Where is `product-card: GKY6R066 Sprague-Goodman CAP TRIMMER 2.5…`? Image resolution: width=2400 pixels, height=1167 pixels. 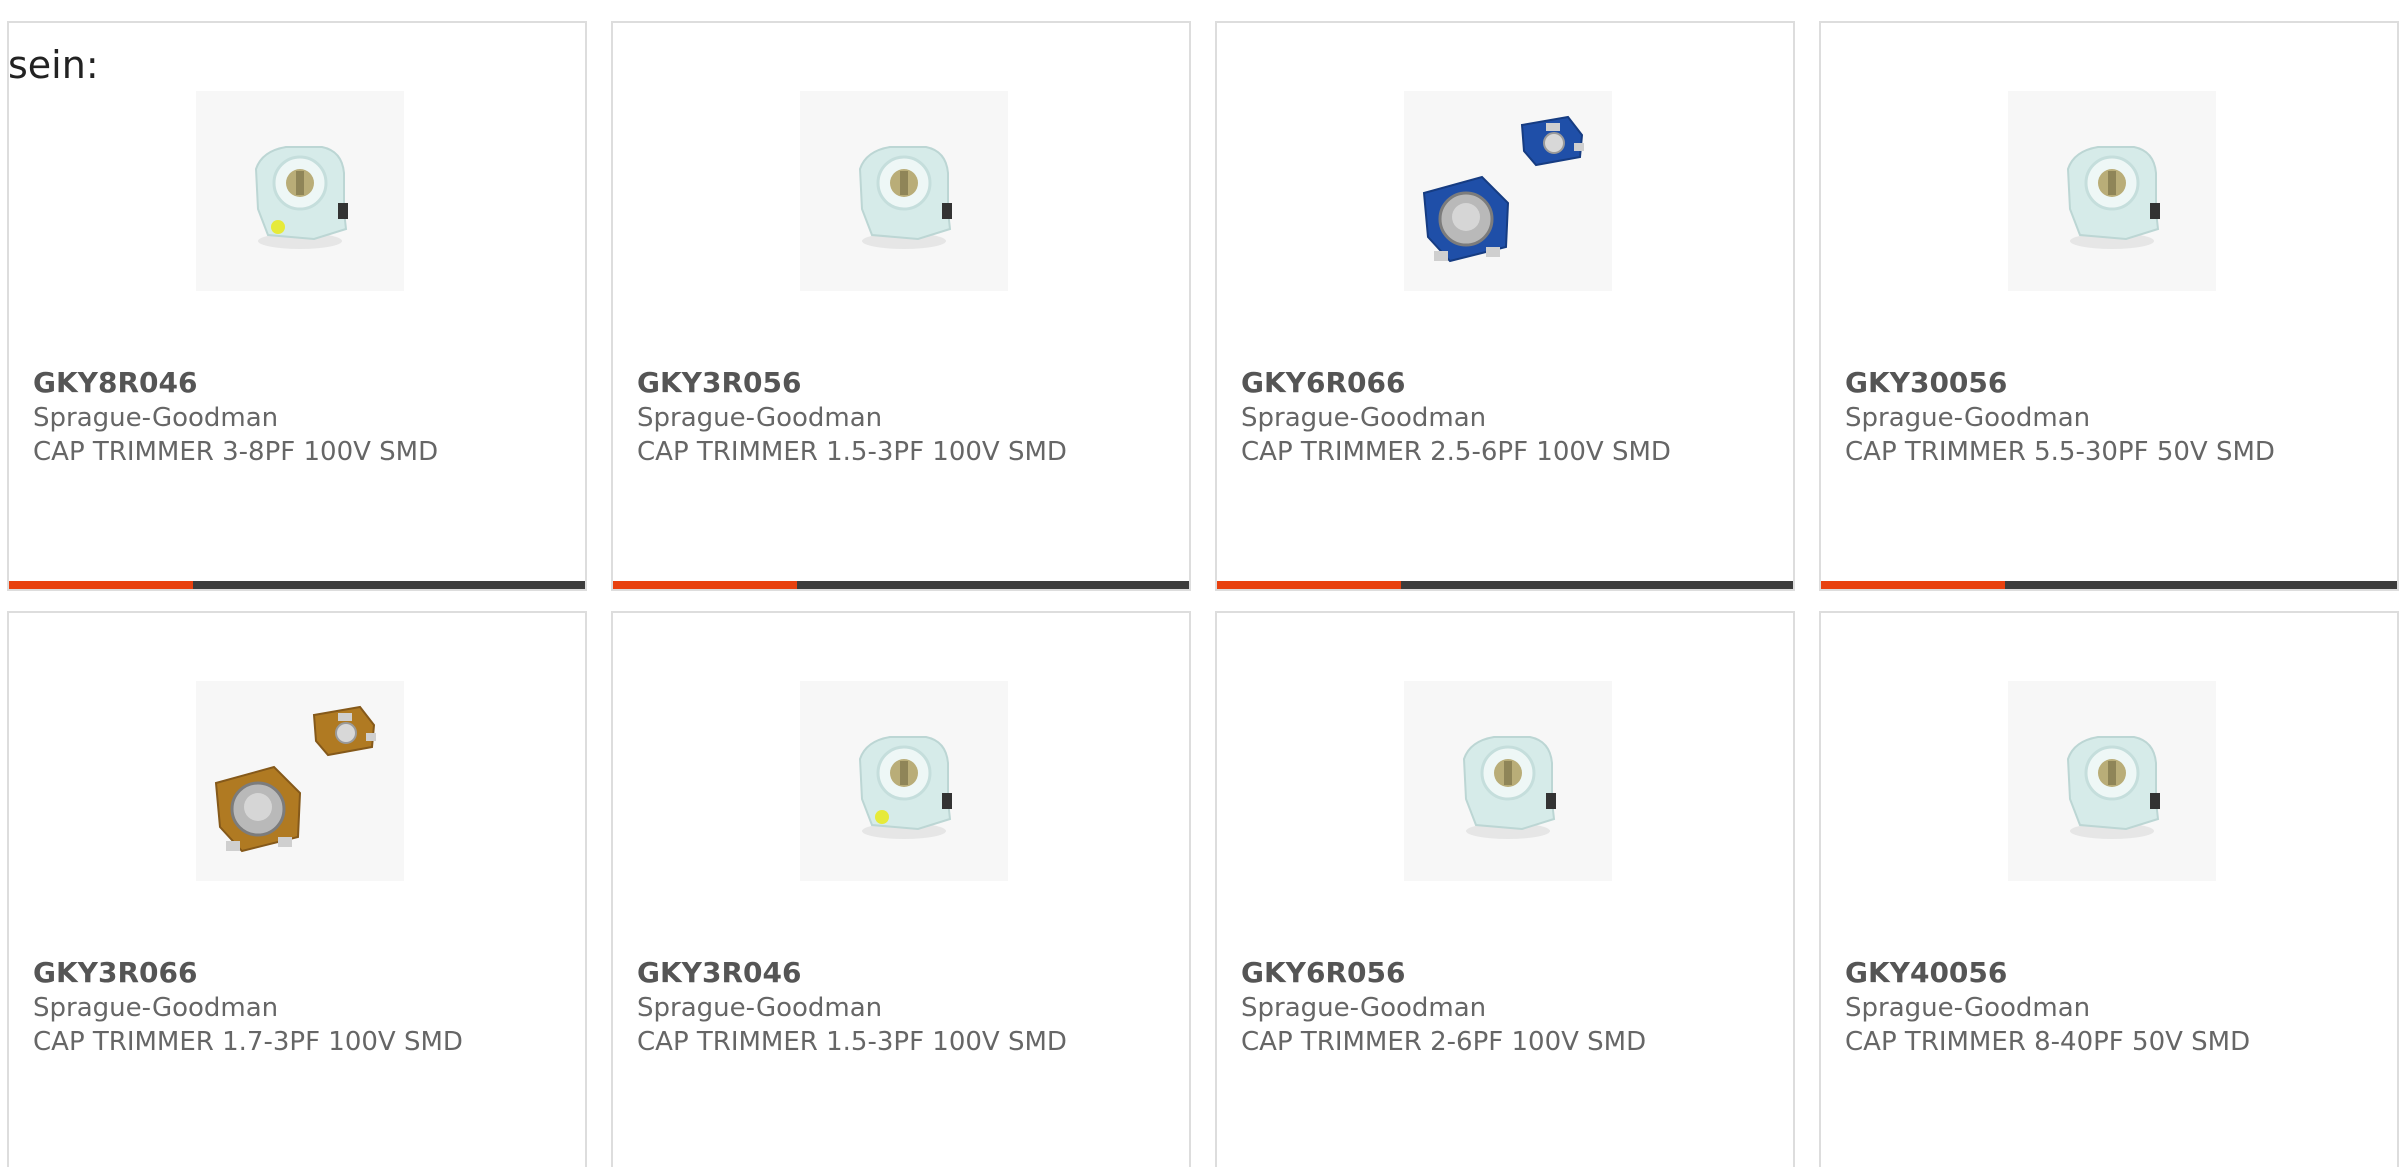
product-card: GKY6R066 Sprague-Goodman CAP TRIMMER 2.5… is located at coordinates (1505, 306).